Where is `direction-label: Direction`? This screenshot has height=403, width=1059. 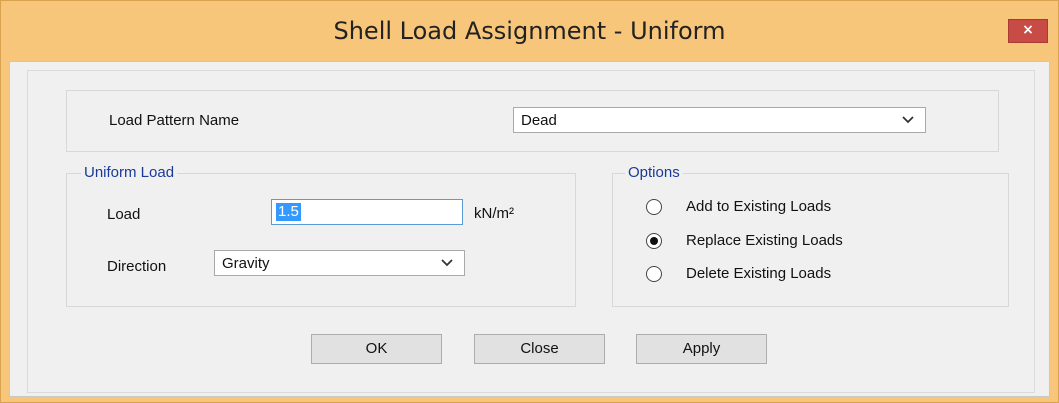 direction-label: Direction is located at coordinates (137, 266).